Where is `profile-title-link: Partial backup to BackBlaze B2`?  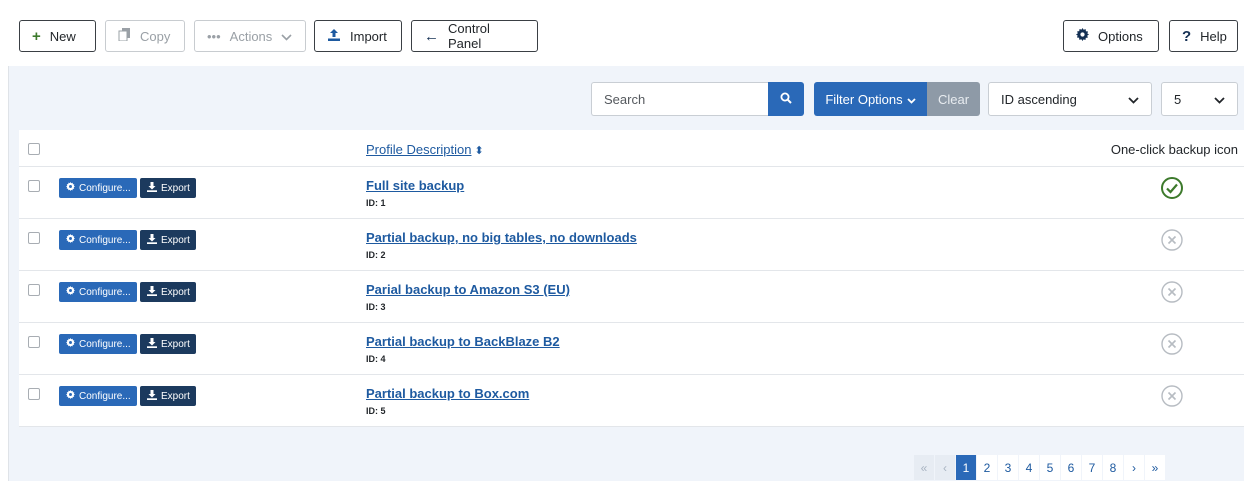 profile-title-link: Partial backup to BackBlaze B2 is located at coordinates (463, 341).